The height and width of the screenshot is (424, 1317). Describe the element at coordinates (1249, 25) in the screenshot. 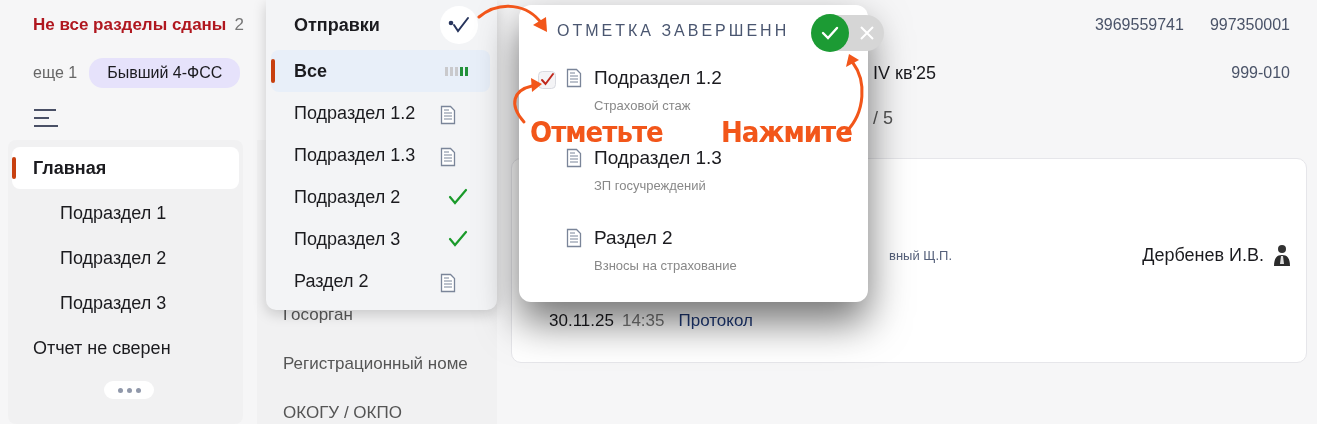

I see `kpp-text: 997350001` at that location.